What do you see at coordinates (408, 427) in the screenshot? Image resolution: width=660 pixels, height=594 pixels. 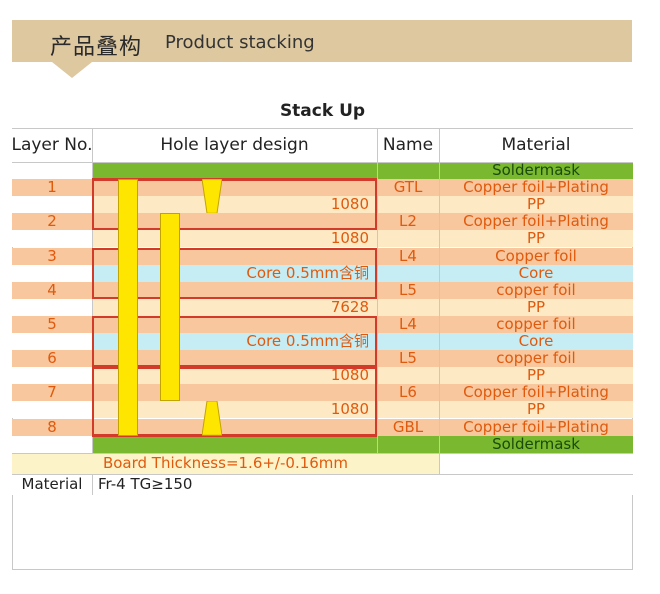 I see `layer-name-cell: GBL` at bounding box center [408, 427].